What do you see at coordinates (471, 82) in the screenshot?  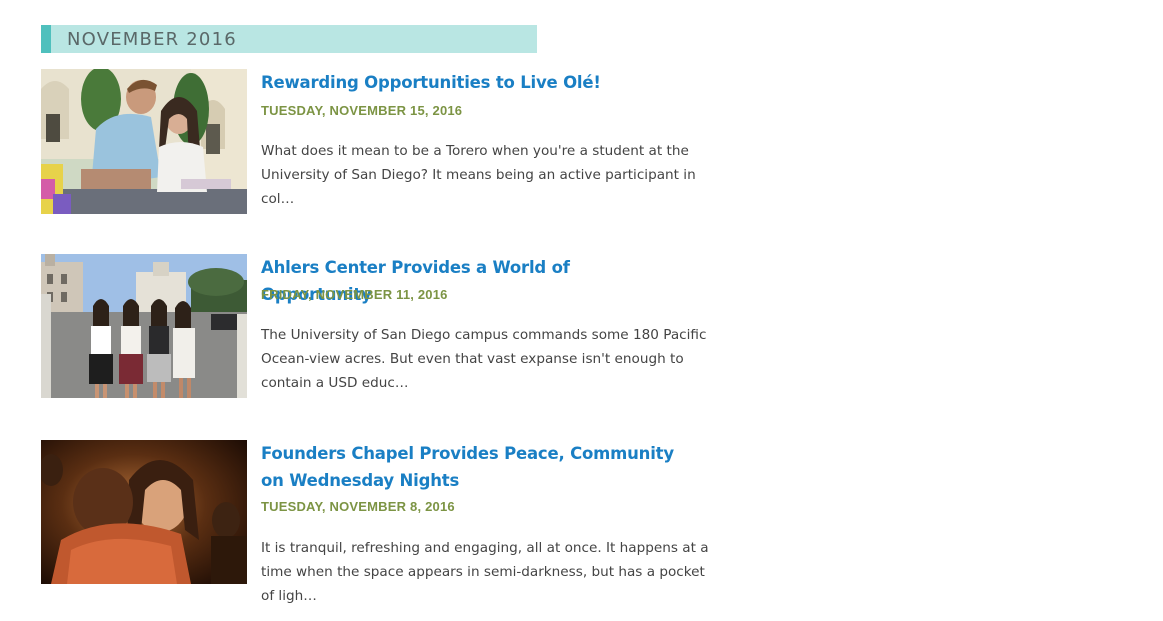 I see `article-title-link: Rewarding Opportunities to Live Olé!` at bounding box center [471, 82].